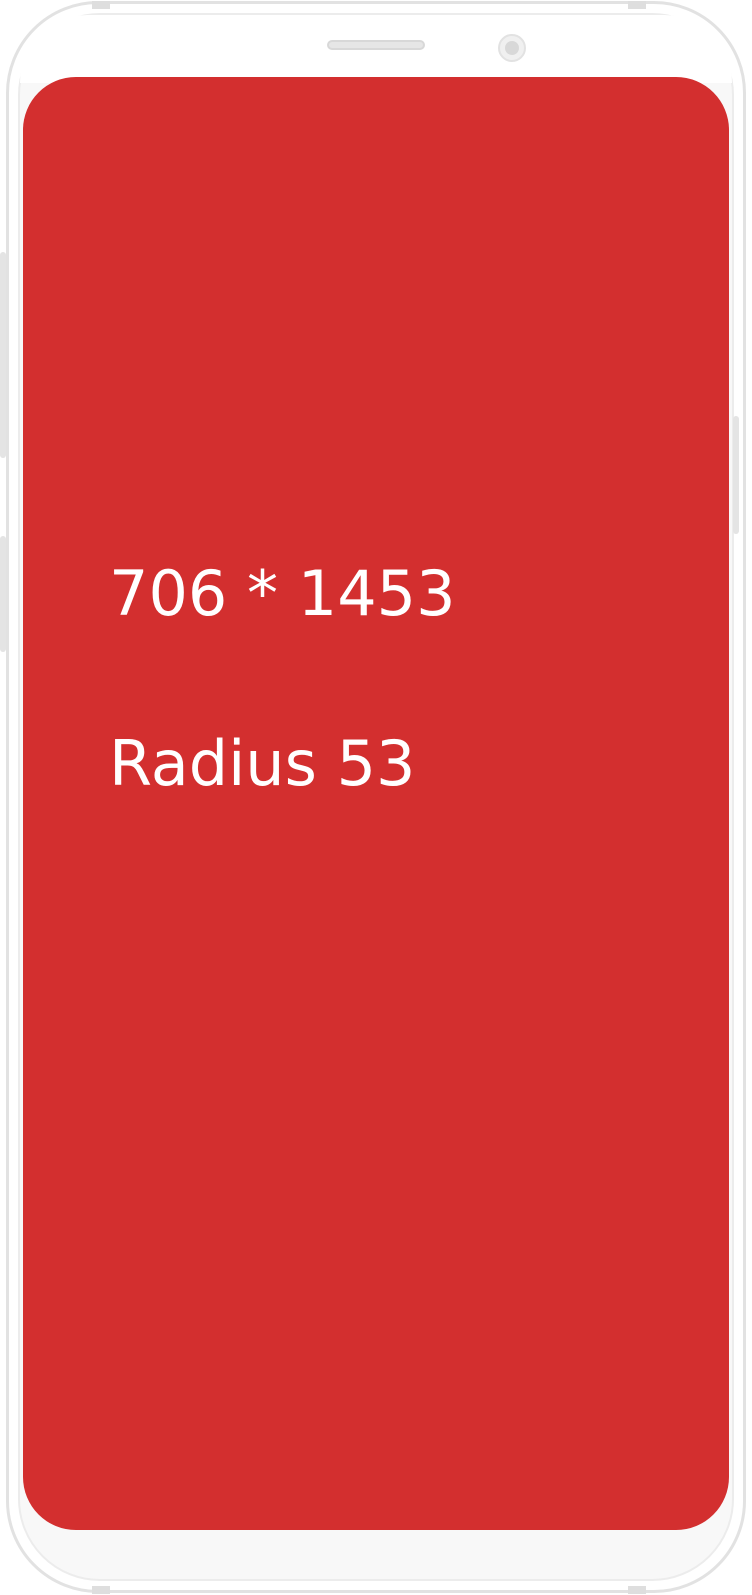 This screenshot has width=752, height=1595. I want to click on power-button, so click(736, 475).